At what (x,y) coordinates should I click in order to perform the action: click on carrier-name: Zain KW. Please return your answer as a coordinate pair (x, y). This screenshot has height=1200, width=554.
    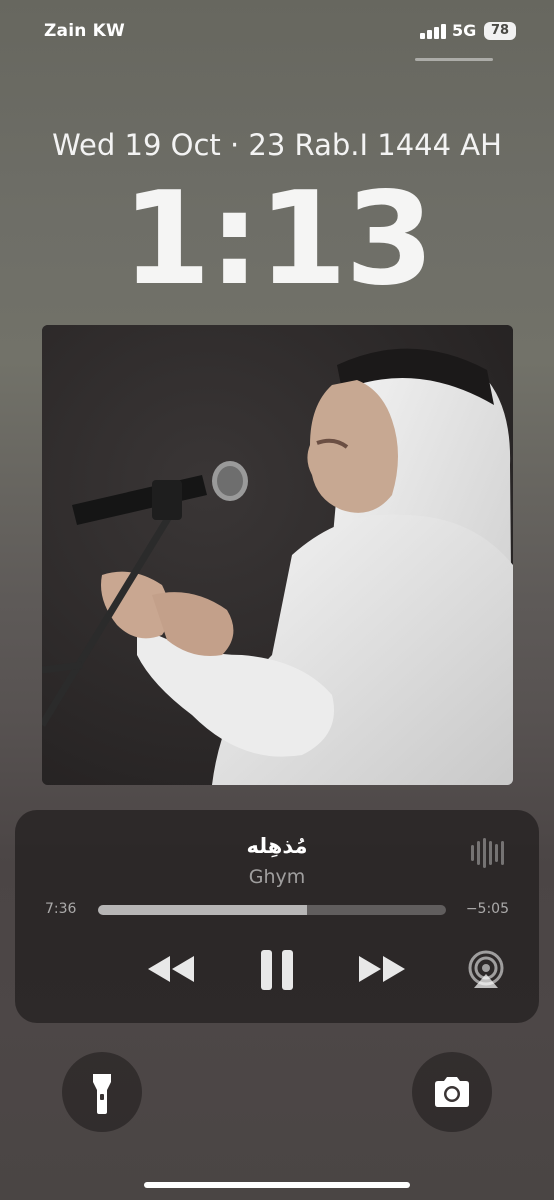
    Looking at the image, I should click on (84, 31).